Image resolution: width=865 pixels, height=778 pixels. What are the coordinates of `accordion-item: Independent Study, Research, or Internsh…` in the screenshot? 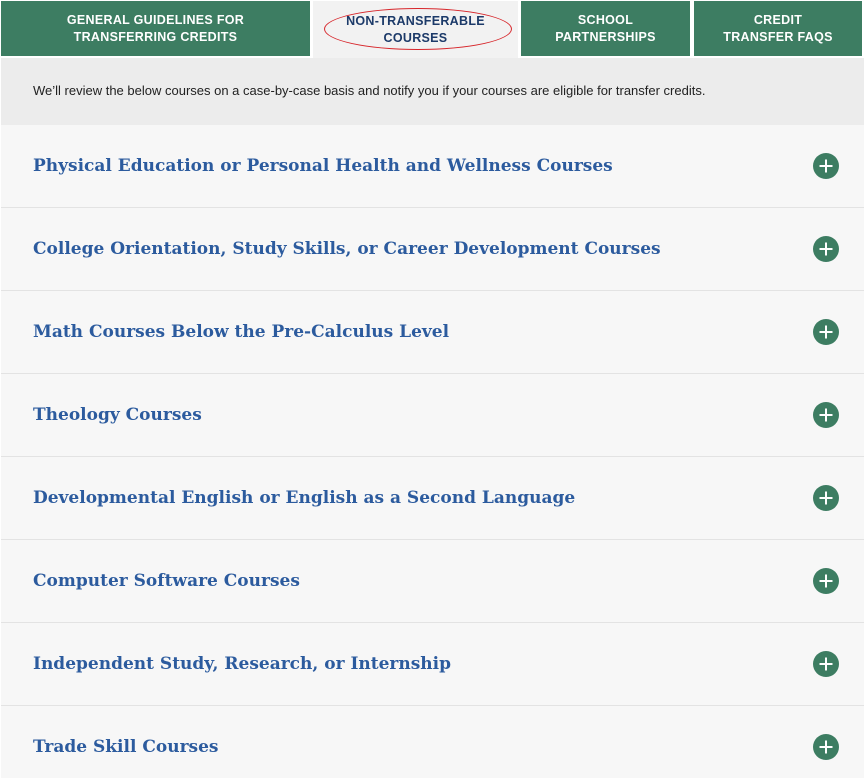 It's located at (432, 664).